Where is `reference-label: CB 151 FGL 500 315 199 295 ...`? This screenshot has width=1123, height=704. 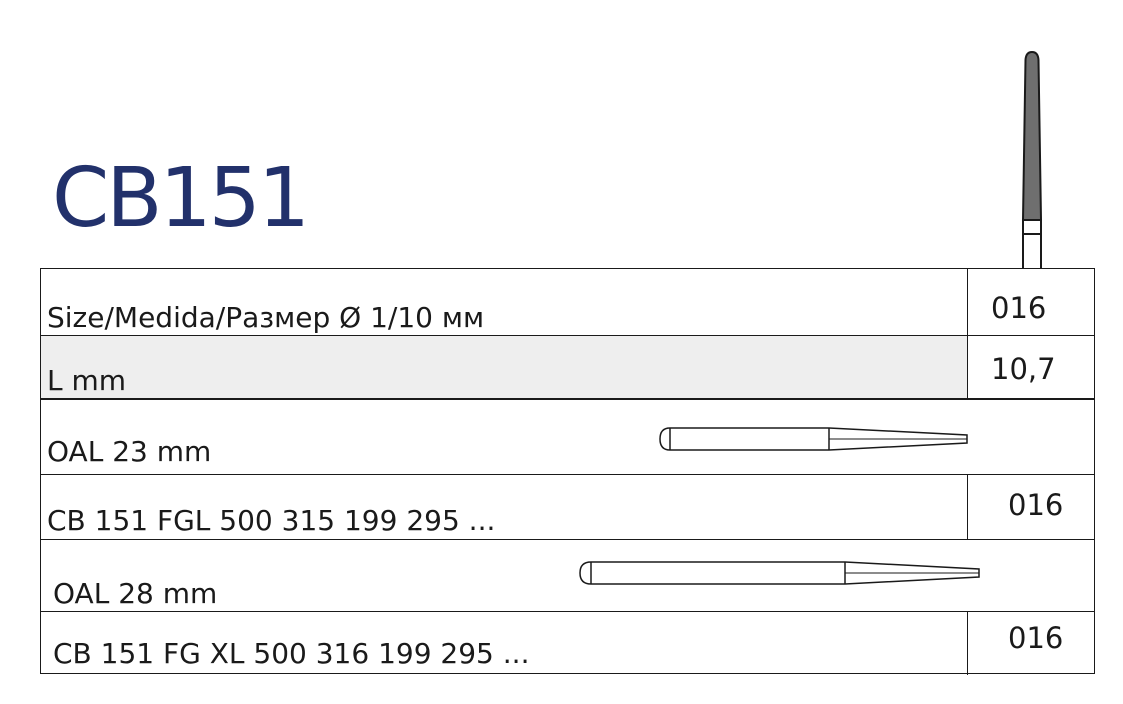 reference-label: CB 151 FGL 500 315 199 295 ... is located at coordinates (271, 520).